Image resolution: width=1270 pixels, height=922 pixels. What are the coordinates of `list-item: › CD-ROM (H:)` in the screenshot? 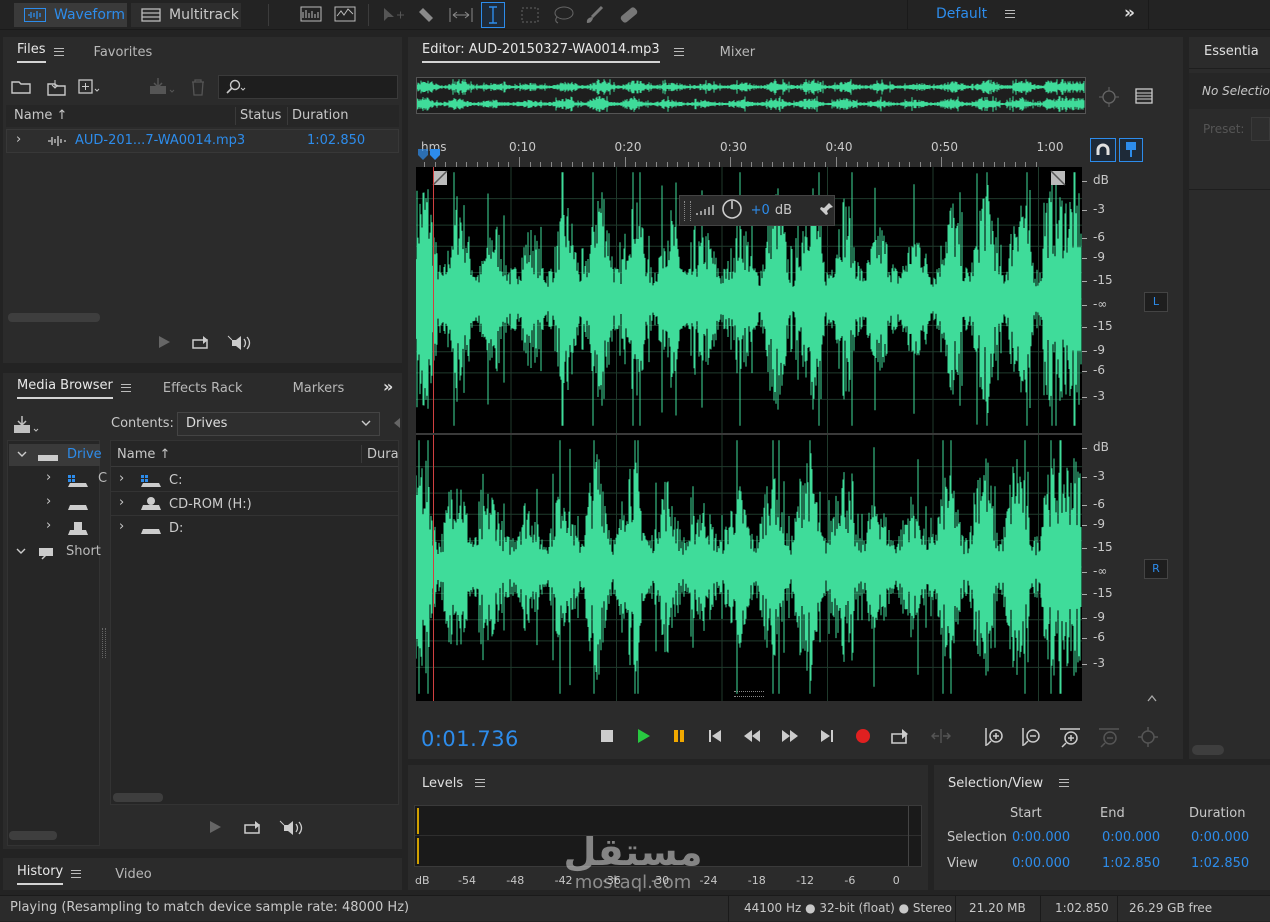 It's located at (254, 504).